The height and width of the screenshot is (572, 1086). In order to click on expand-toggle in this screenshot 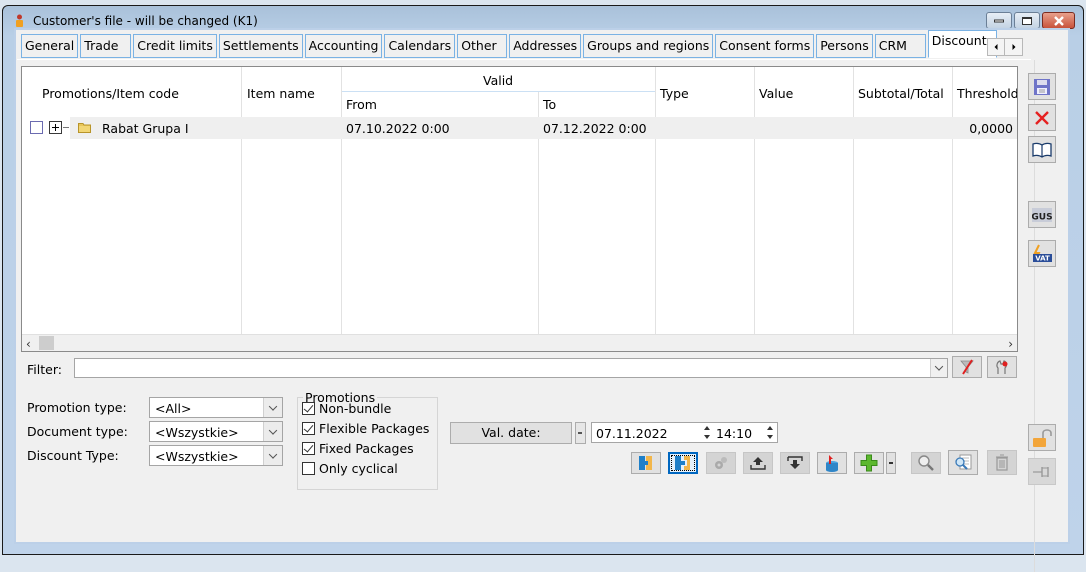, I will do `click(55, 127)`.